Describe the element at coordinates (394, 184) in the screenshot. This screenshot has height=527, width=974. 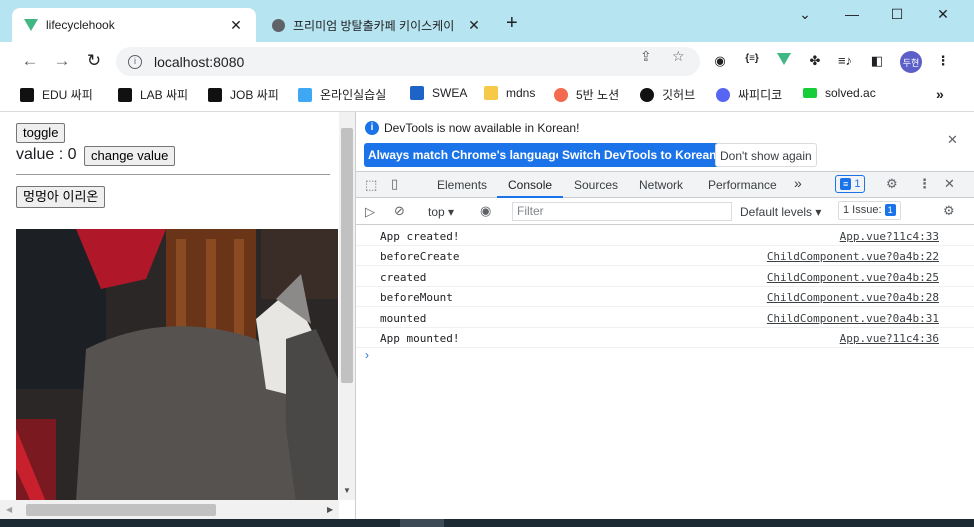
I see `device-toolbar-icon: ▯` at that location.